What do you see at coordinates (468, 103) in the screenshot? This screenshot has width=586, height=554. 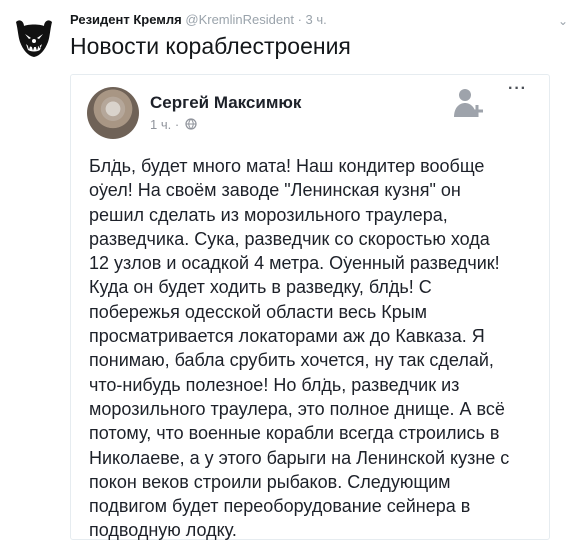 I see `add-friend-icon` at bounding box center [468, 103].